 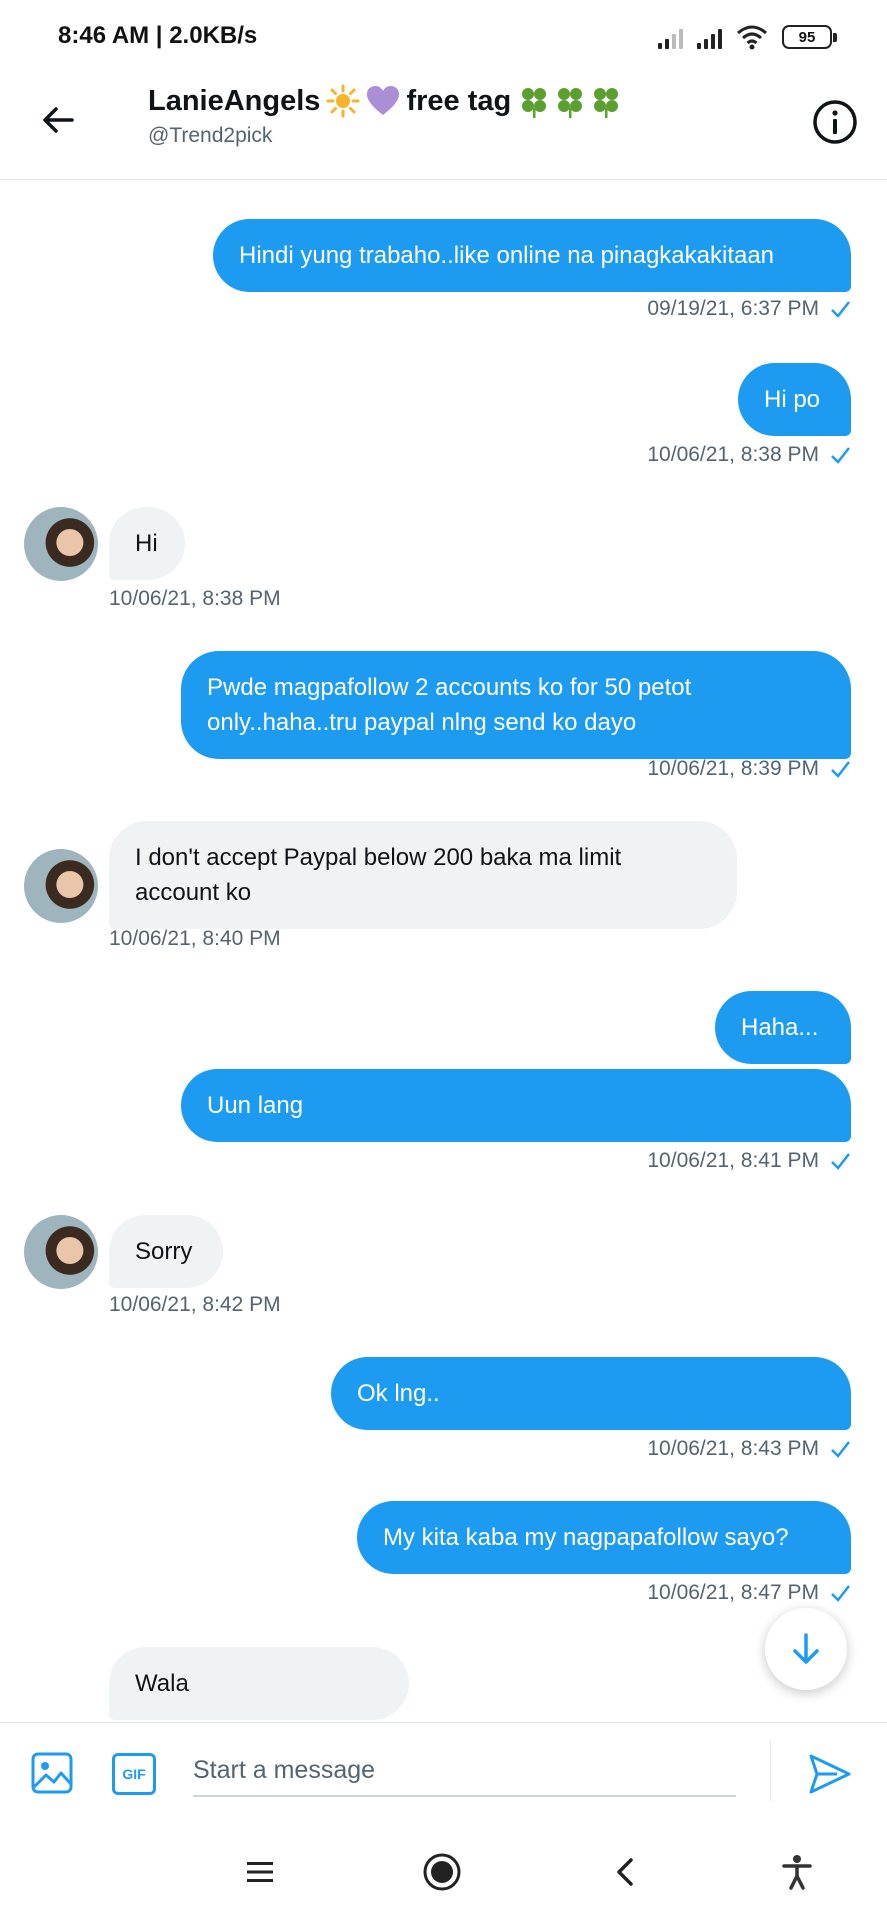 What do you see at coordinates (749, 309) in the screenshot?
I see `message-timestamp: 09/19/21, 6:37 PM` at bounding box center [749, 309].